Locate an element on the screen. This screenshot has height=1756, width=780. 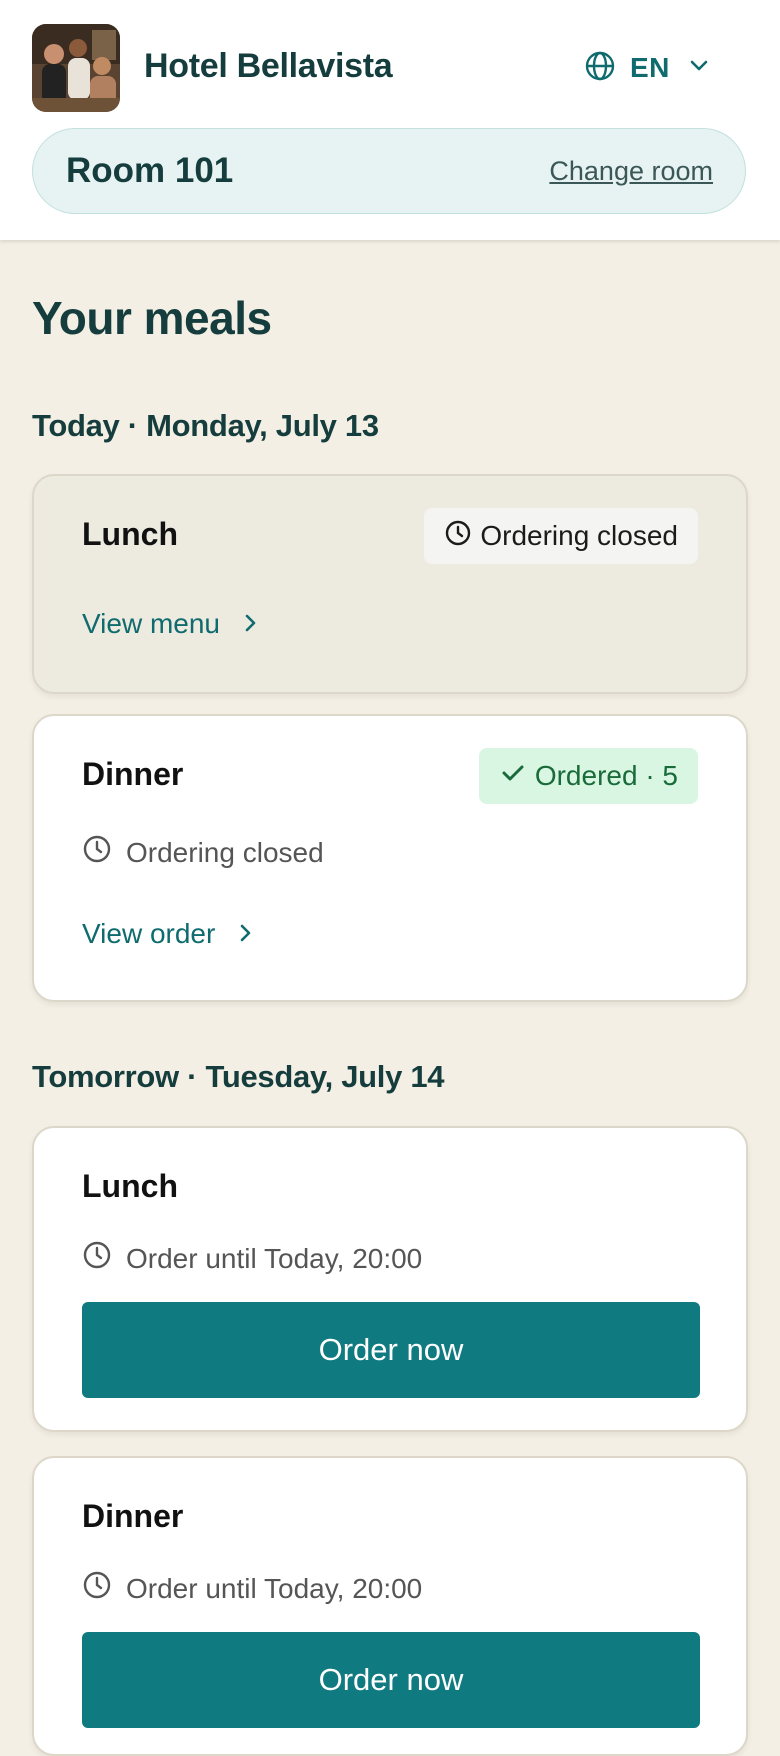
meal-card-today-lunch: Lunch Ordering closed View menu is located at coordinates (390, 584).